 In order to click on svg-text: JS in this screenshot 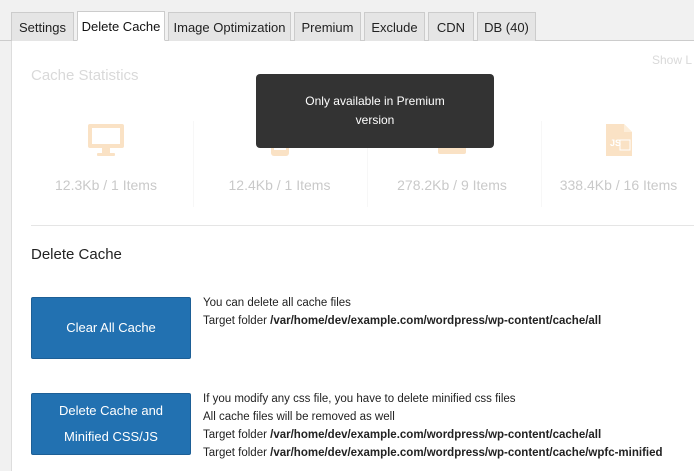, I will do `click(615, 143)`.